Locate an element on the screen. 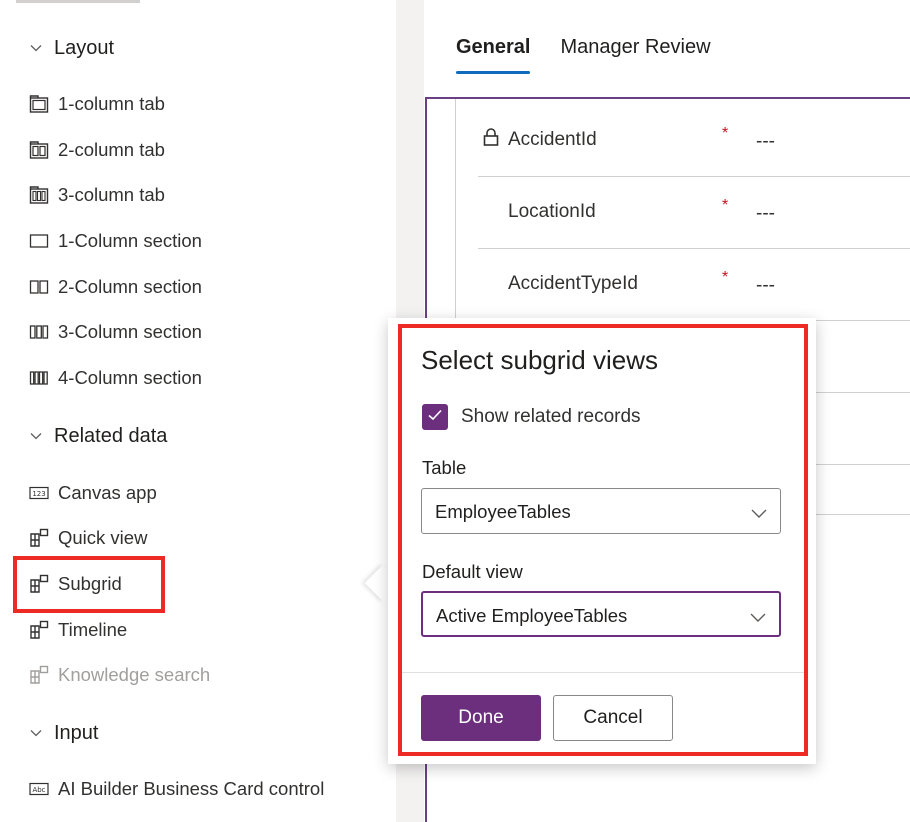 The width and height of the screenshot is (910, 822). toolbox-item-quick-view: Quick view is located at coordinates (87, 538).